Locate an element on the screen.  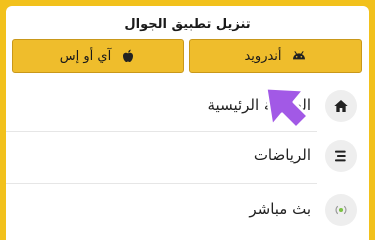
android-button-label: أندرويد is located at coordinates (263, 56).